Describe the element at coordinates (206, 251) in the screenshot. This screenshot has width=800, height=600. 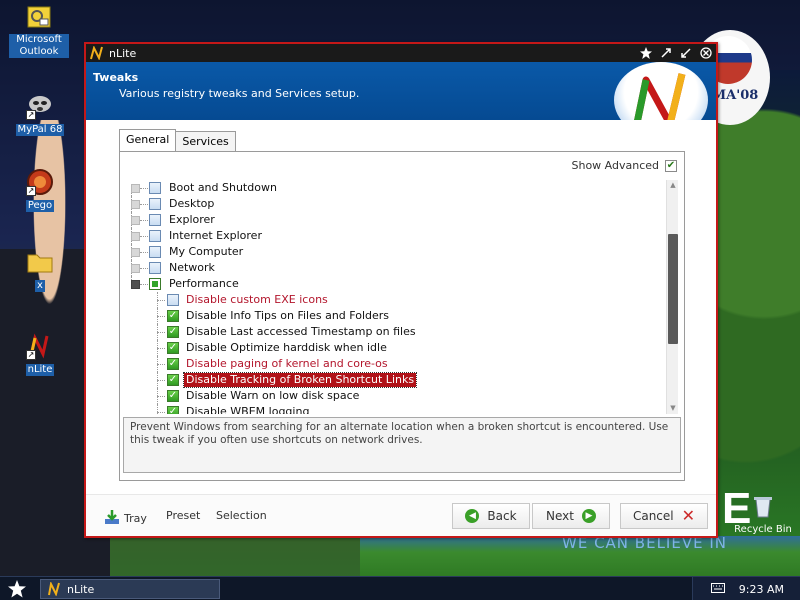
I see `tree-item-label: My Computer` at that location.